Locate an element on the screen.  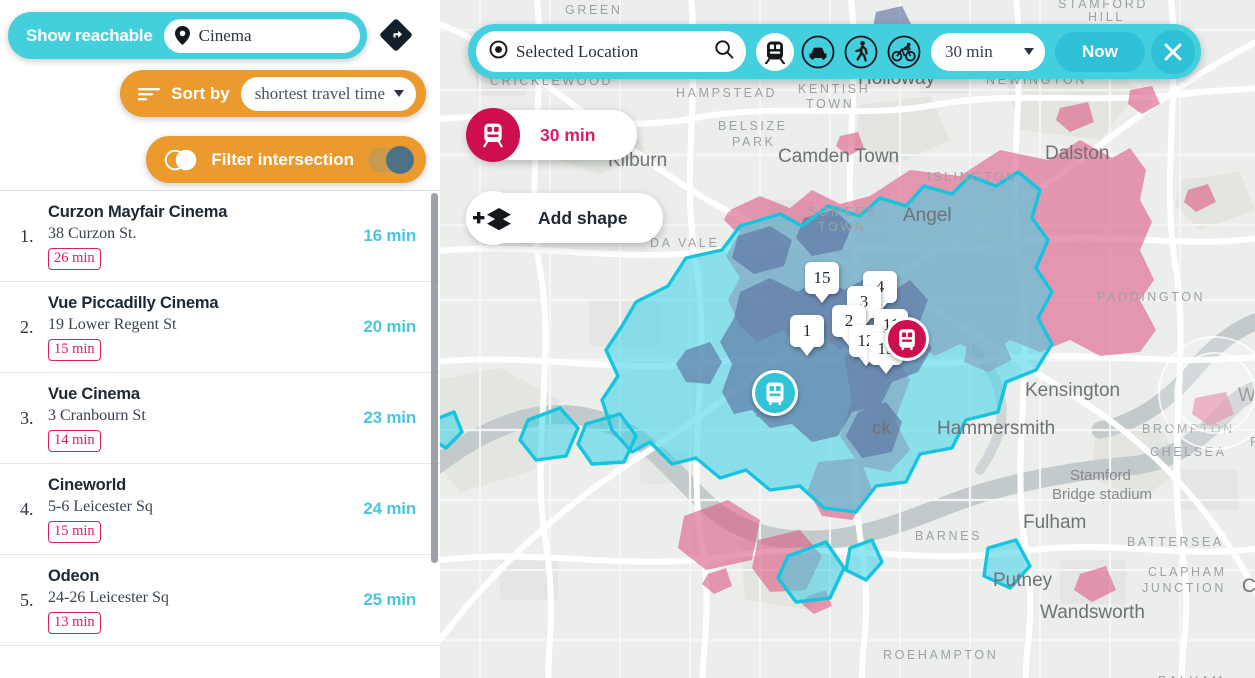
result-address: 19 Lower Regent St is located at coordinates (112, 325).